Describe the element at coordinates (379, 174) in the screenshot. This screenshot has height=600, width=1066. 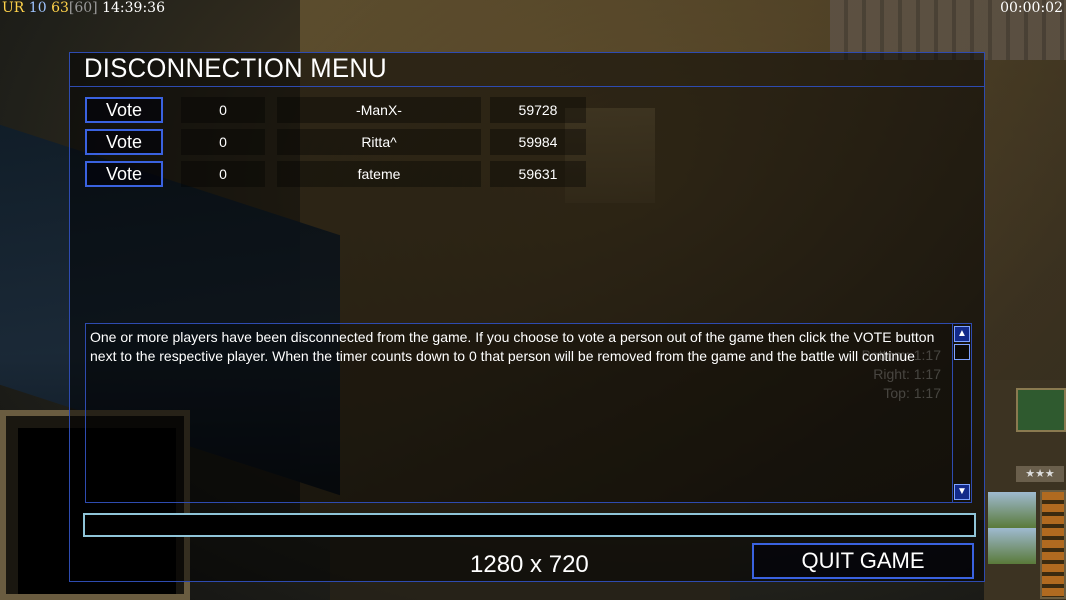
I see `player-name: fateme` at that location.